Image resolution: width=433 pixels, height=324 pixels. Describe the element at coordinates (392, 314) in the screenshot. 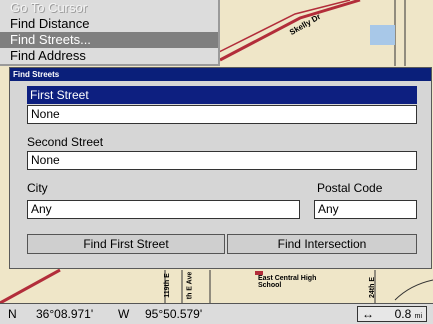

I see `zoom-scale: ↔ 0.8 mi` at that location.